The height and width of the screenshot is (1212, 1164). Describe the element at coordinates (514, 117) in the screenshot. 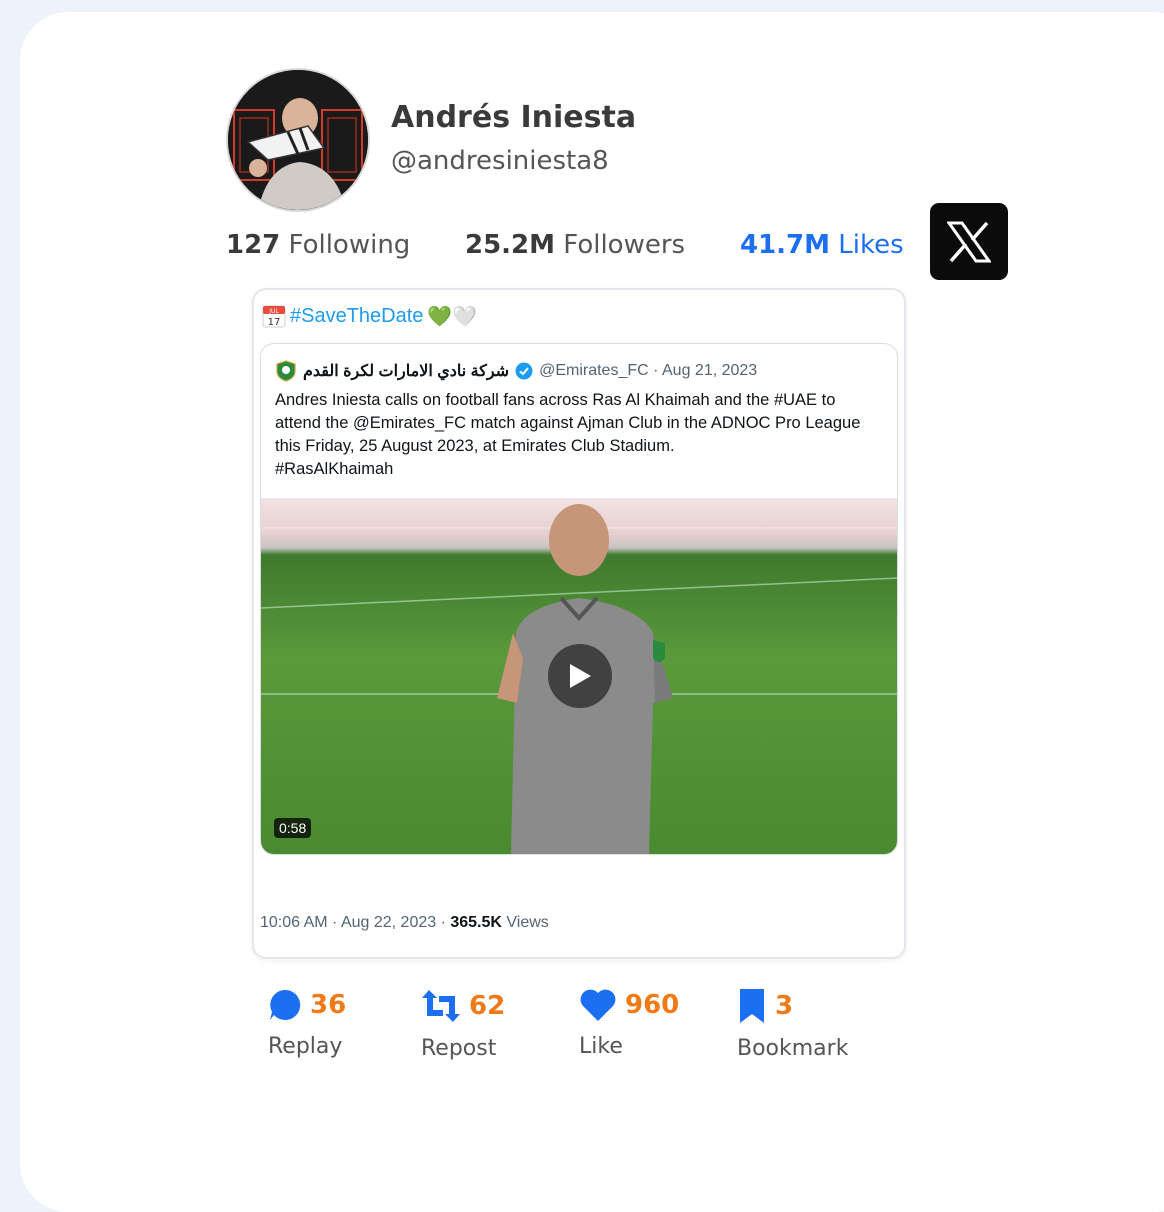

I see `profile-name: Andrés Iniesta` at that location.